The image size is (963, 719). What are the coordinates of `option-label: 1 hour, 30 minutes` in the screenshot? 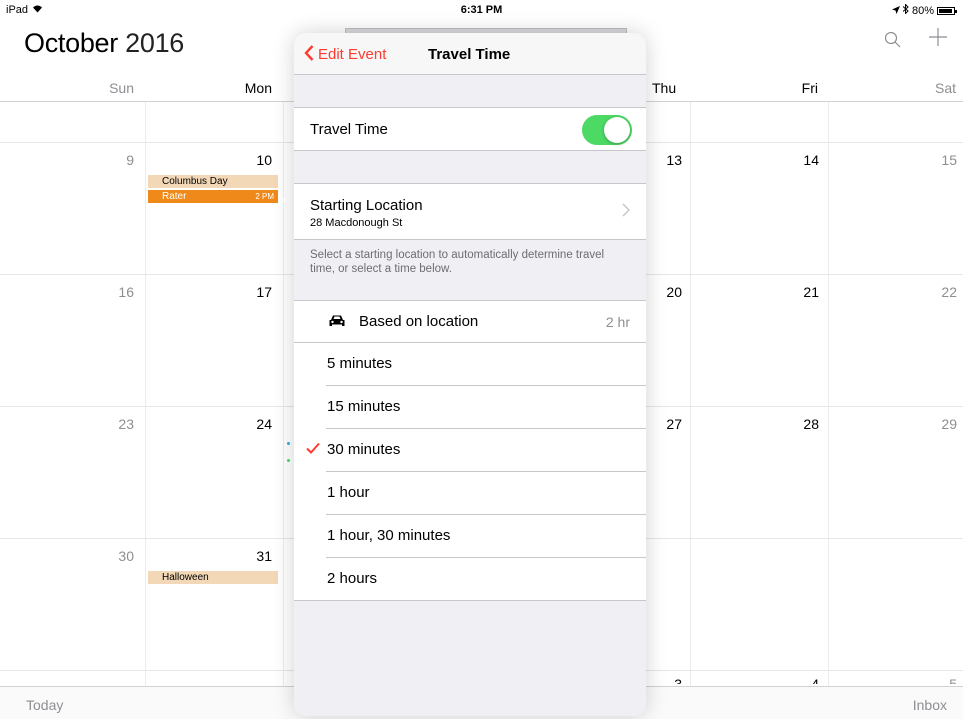 It's located at (389, 535).